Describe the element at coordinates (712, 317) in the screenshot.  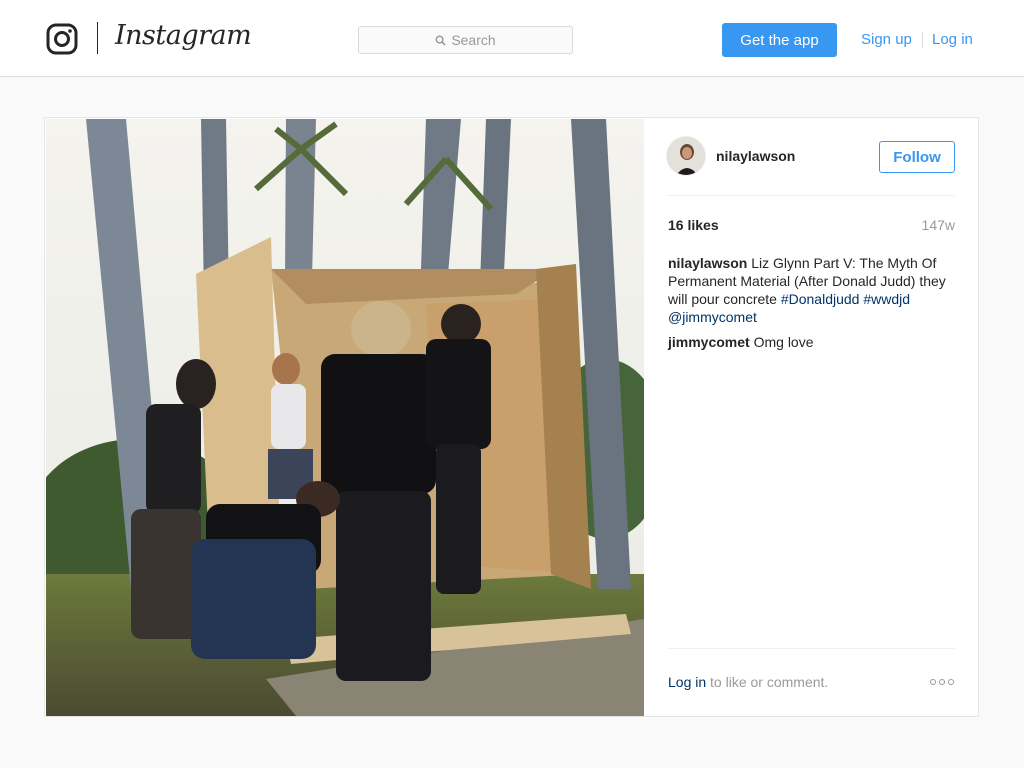
I see `mention-link: @jimmycomet` at that location.